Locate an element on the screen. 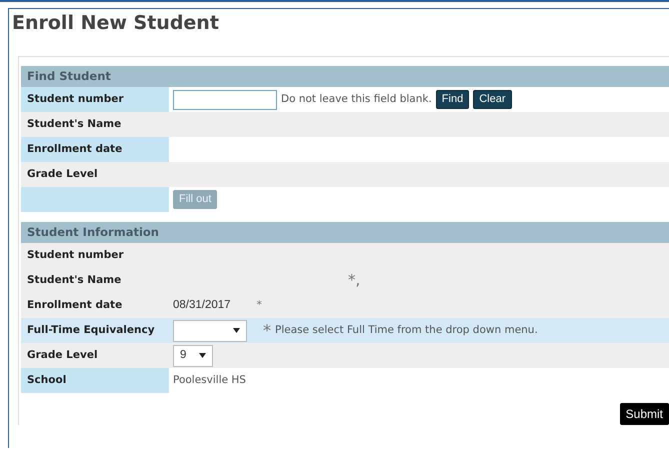 Image resolution: width=669 pixels, height=449 pixels. page-title: Enroll New Student is located at coordinates (115, 23).